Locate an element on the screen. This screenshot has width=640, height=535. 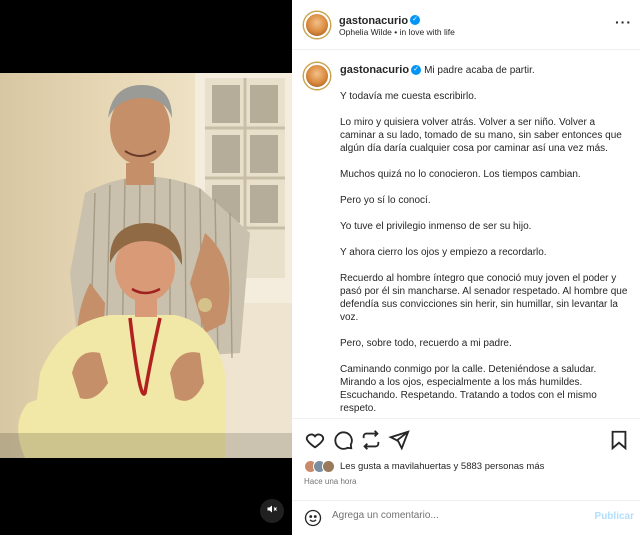
muted-speaker-icon is located at coordinates (272, 511).